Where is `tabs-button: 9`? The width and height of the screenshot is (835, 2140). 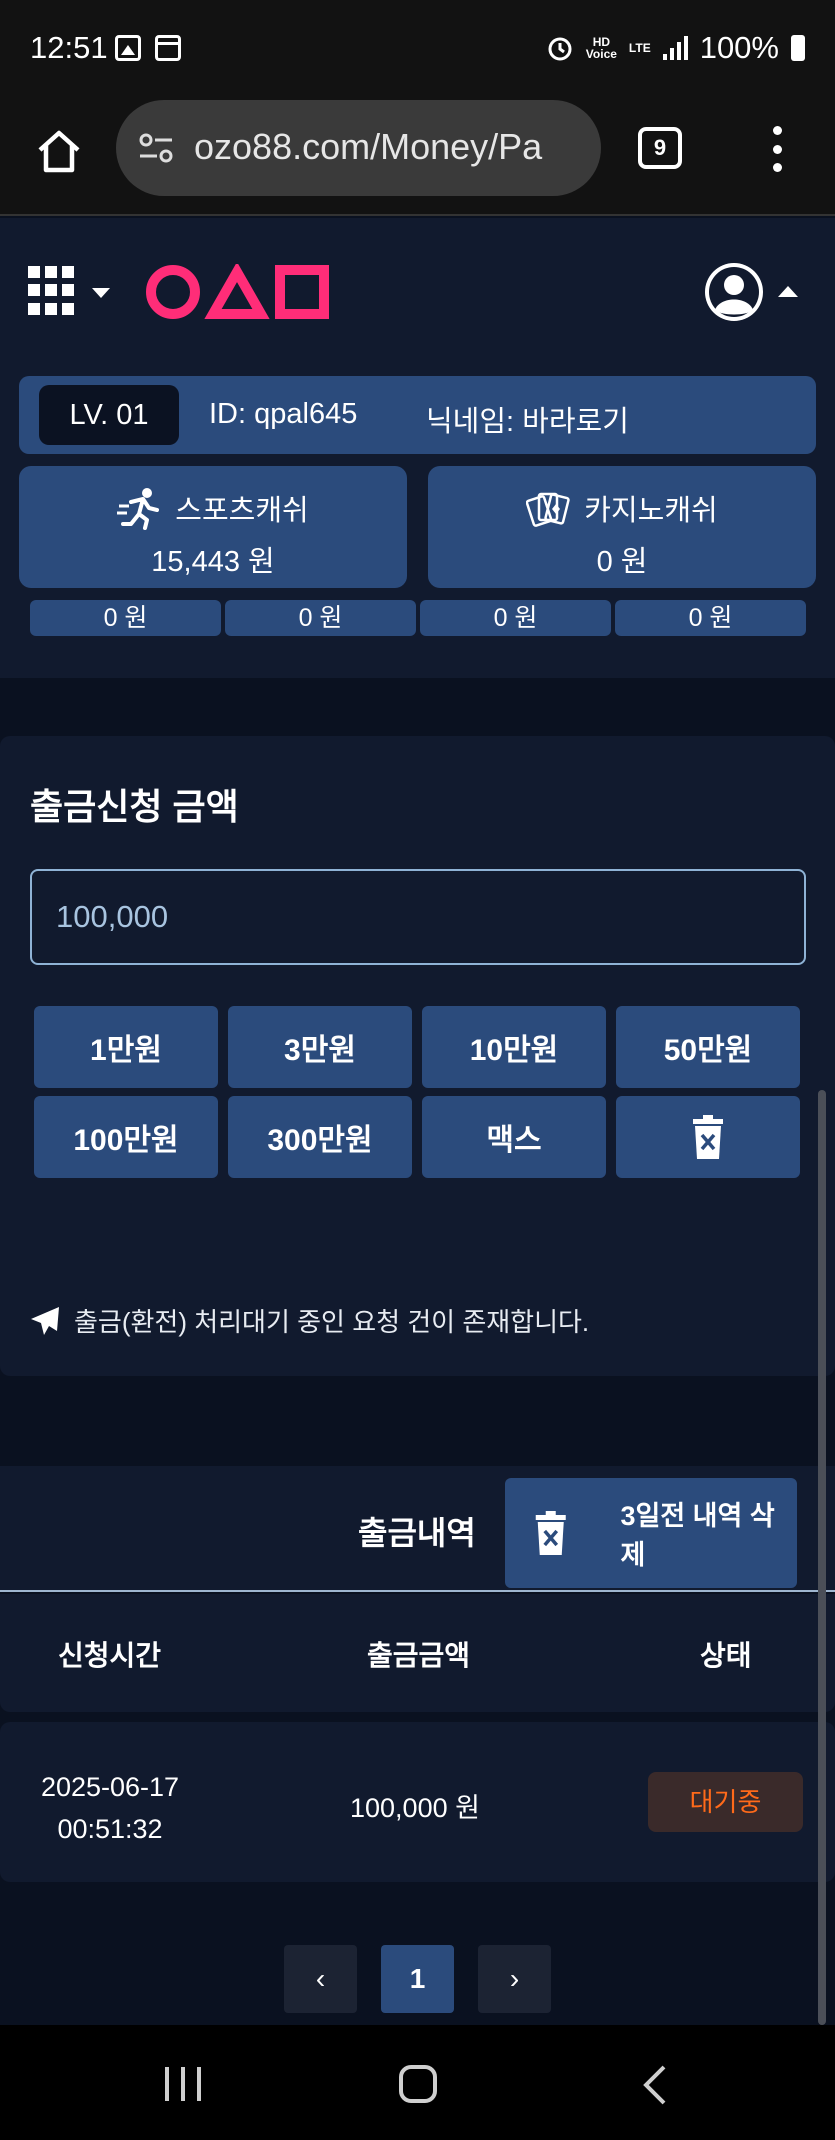 tabs-button: 9 is located at coordinates (660, 148).